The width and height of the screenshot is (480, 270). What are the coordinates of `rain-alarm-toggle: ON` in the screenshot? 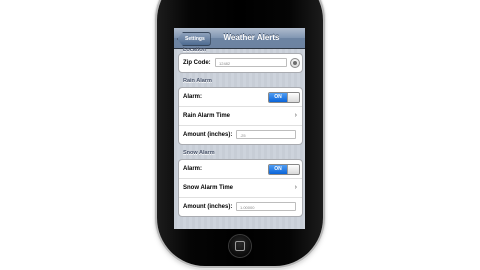 It's located at (284, 97).